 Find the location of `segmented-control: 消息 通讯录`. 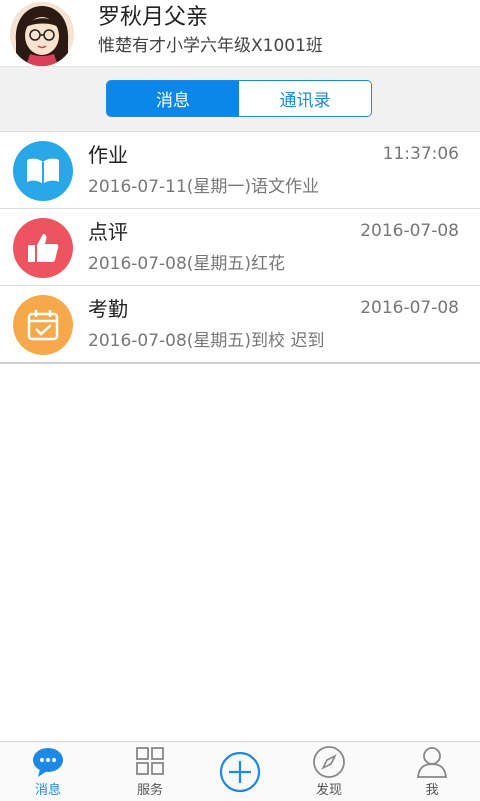

segmented-control: 消息 通讯录 is located at coordinates (239, 98).